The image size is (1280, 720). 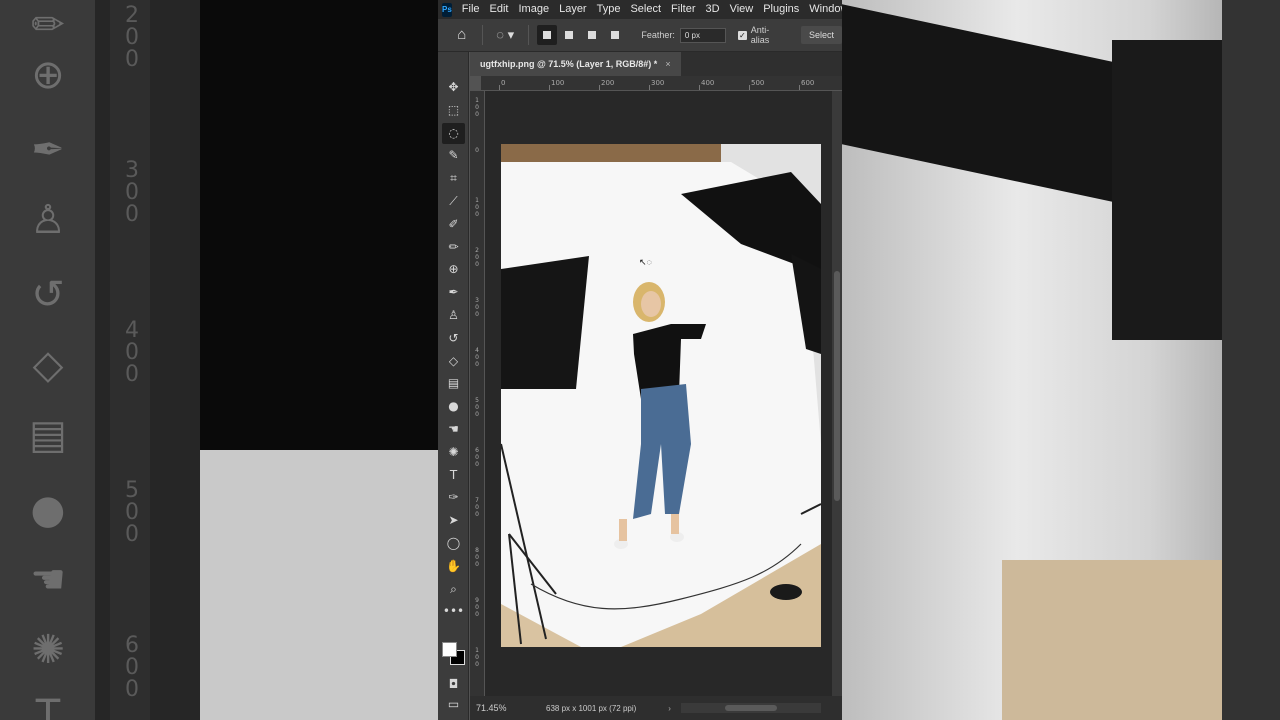 I want to click on vertical-scroll-thumb, so click(x=837, y=386).